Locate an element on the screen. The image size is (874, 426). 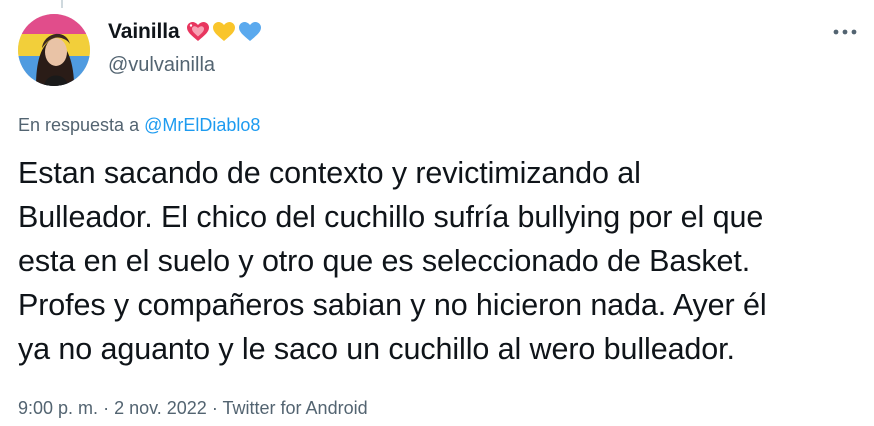
author-handle: @vulvainilla is located at coordinates (161, 65).